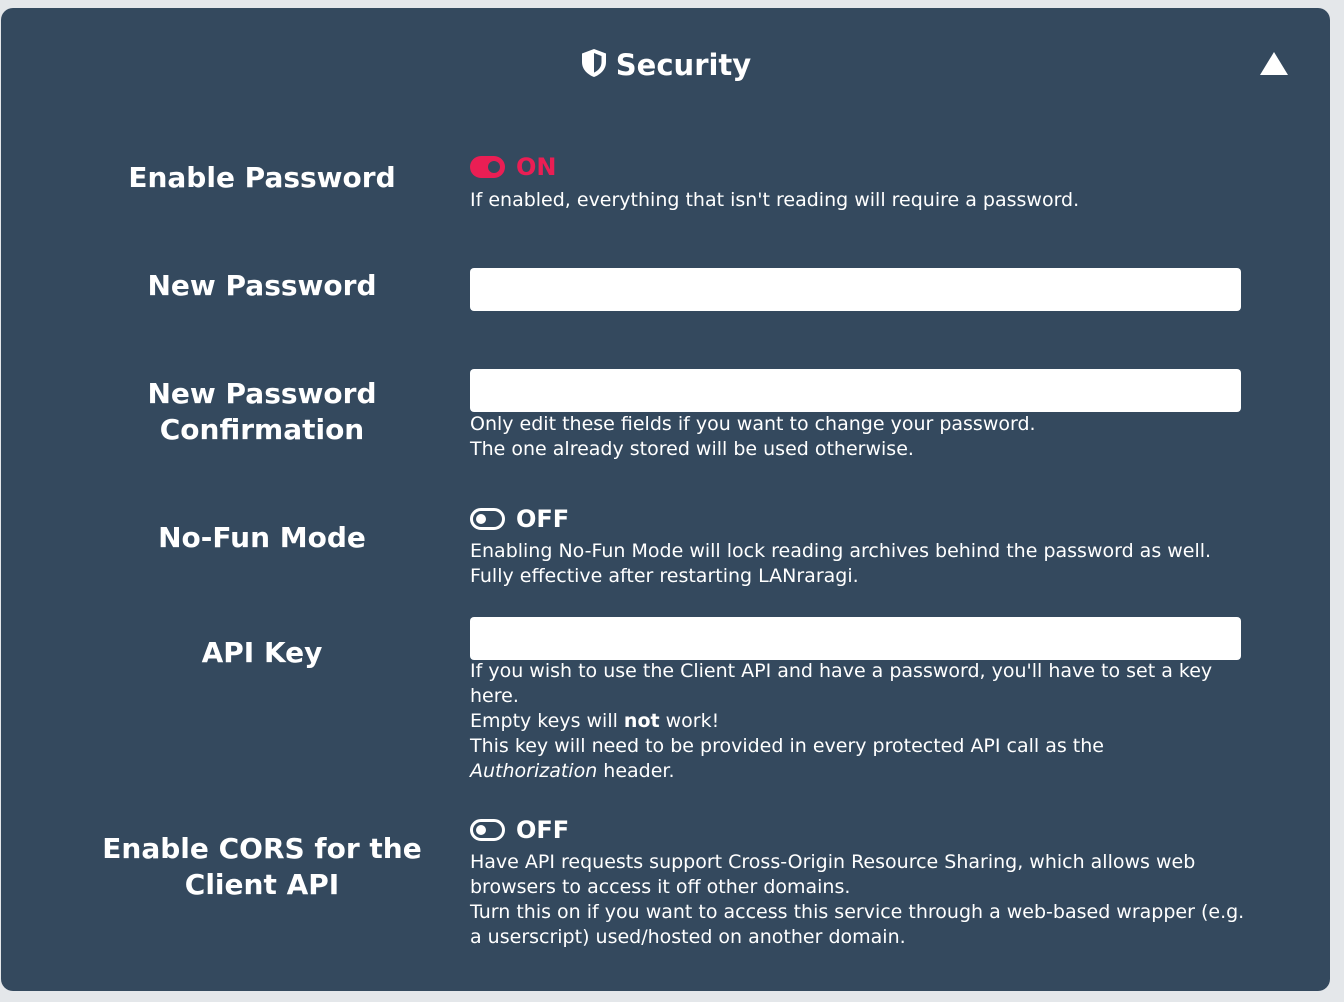 This screenshot has height=1002, width=1344. Describe the element at coordinates (543, 830) in the screenshot. I see `enable-cors-state: OFF` at that location.